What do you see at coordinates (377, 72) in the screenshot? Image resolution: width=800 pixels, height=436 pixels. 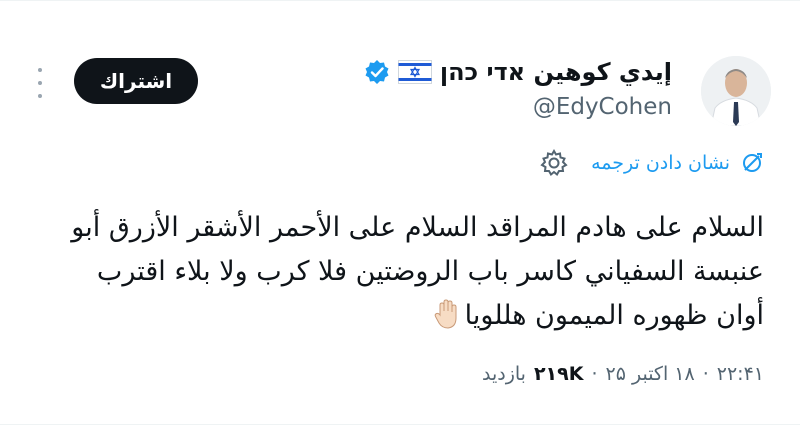 I see `verified-badge-icon` at bounding box center [377, 72].